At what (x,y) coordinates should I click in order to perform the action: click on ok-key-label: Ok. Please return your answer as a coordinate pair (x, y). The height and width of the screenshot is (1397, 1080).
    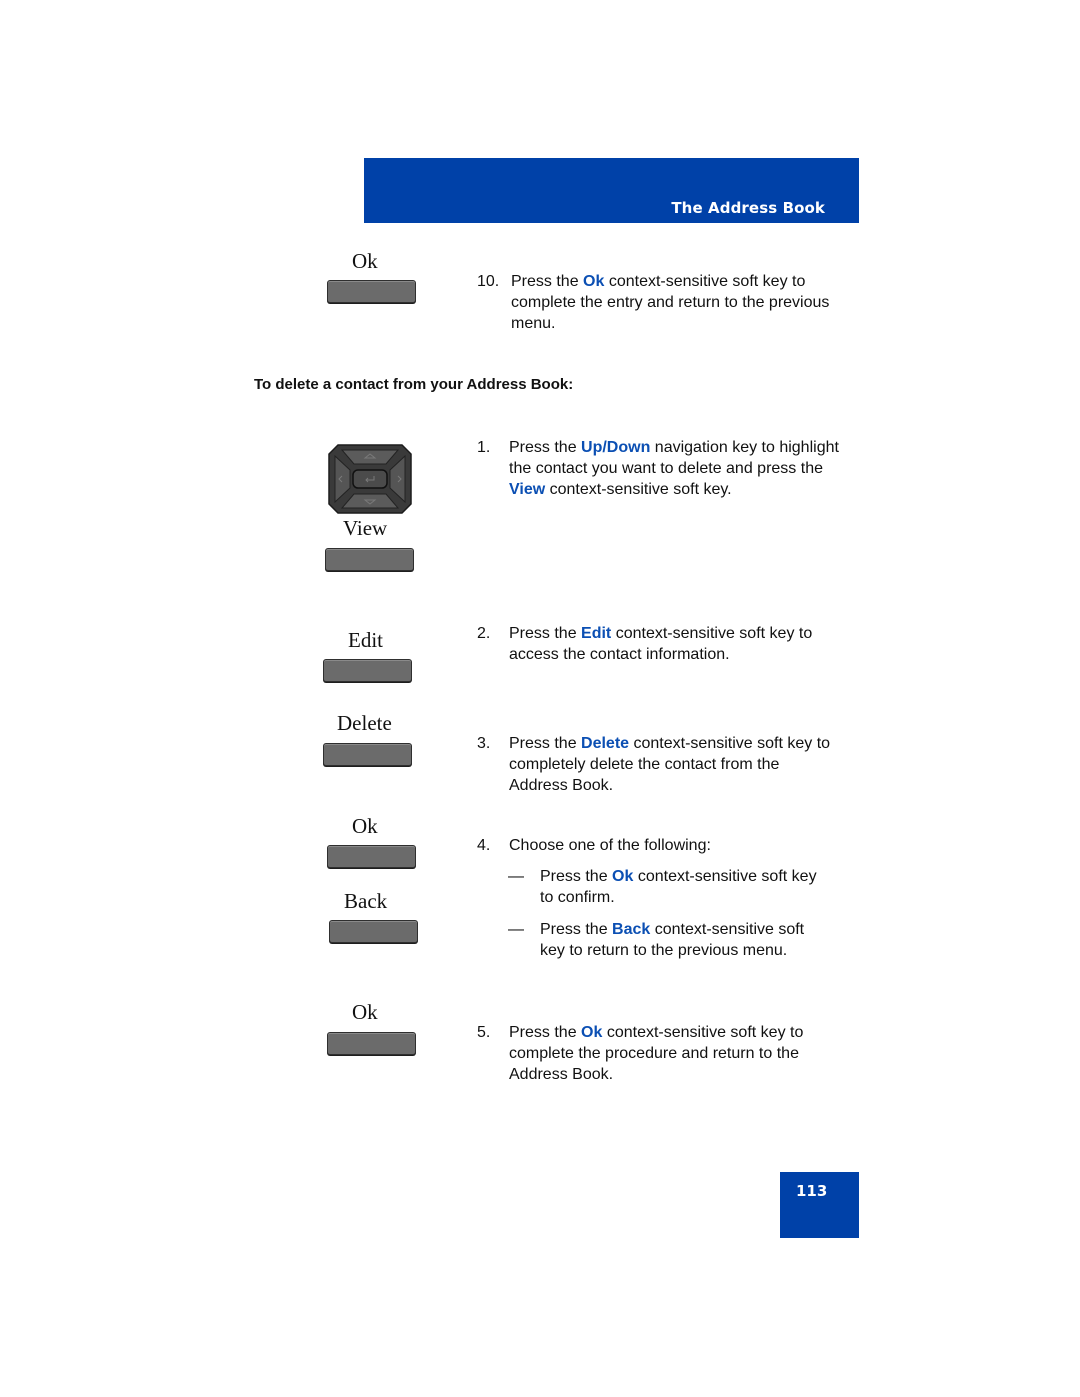
    Looking at the image, I should click on (365, 261).